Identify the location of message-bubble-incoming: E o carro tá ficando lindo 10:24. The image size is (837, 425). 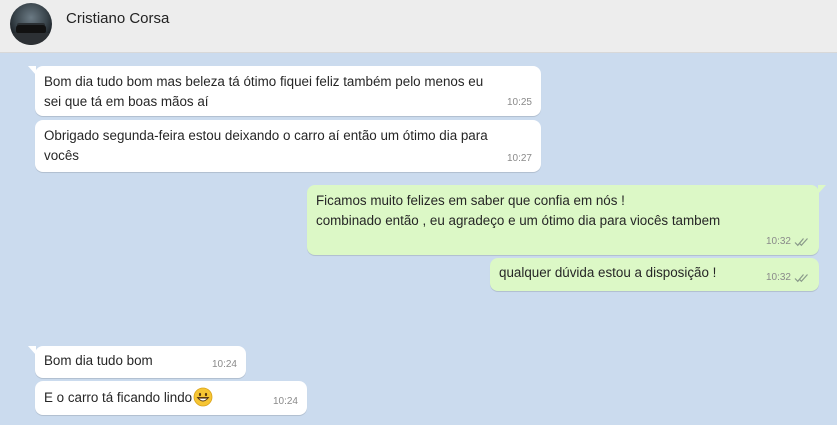
(171, 398).